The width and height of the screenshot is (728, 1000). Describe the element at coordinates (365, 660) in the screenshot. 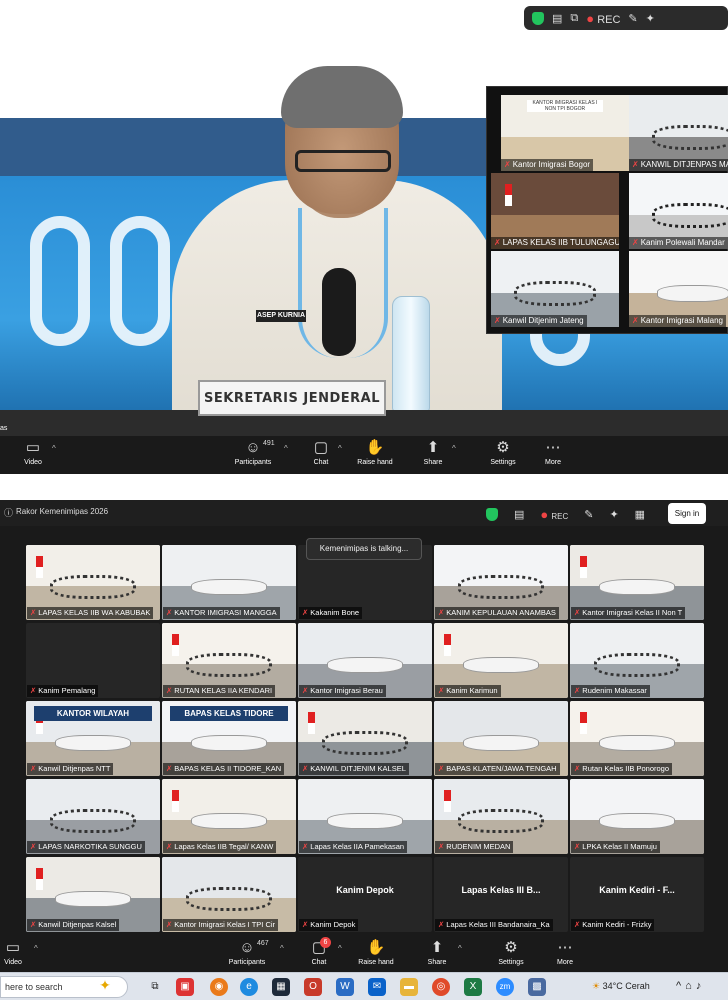

I see `gallery-tile: ✗ Kantor Imigrasi Berau` at that location.